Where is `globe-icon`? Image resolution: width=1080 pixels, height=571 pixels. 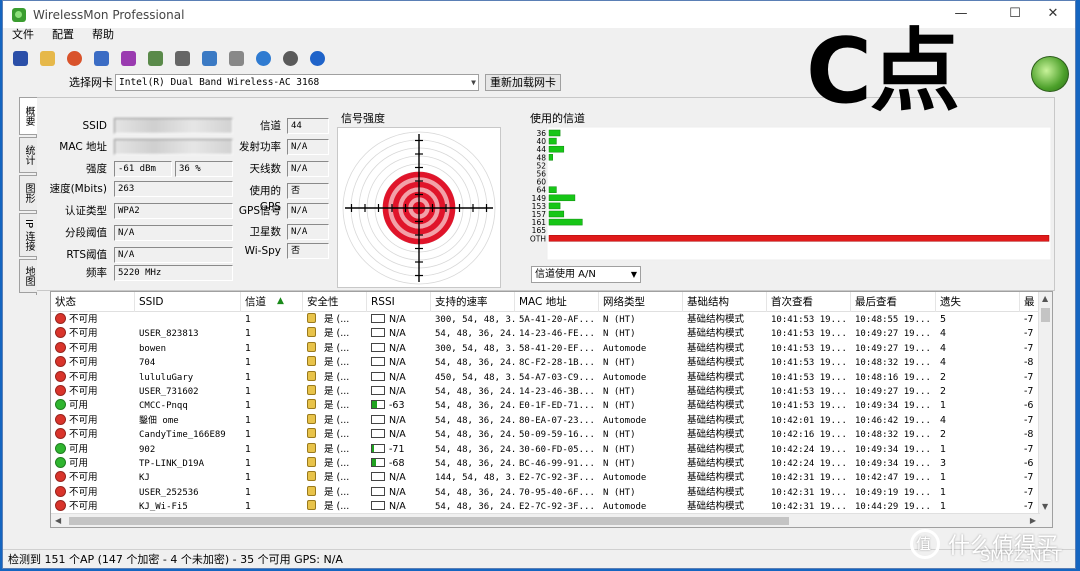 globe-icon is located at coordinates (263, 58).